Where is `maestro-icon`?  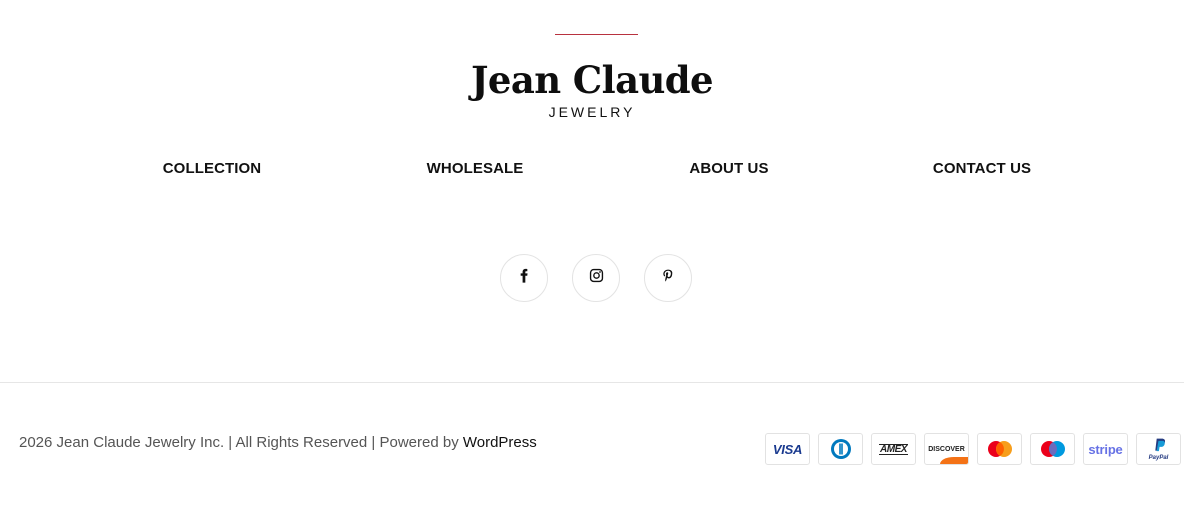
maestro-icon is located at coordinates (1052, 449).